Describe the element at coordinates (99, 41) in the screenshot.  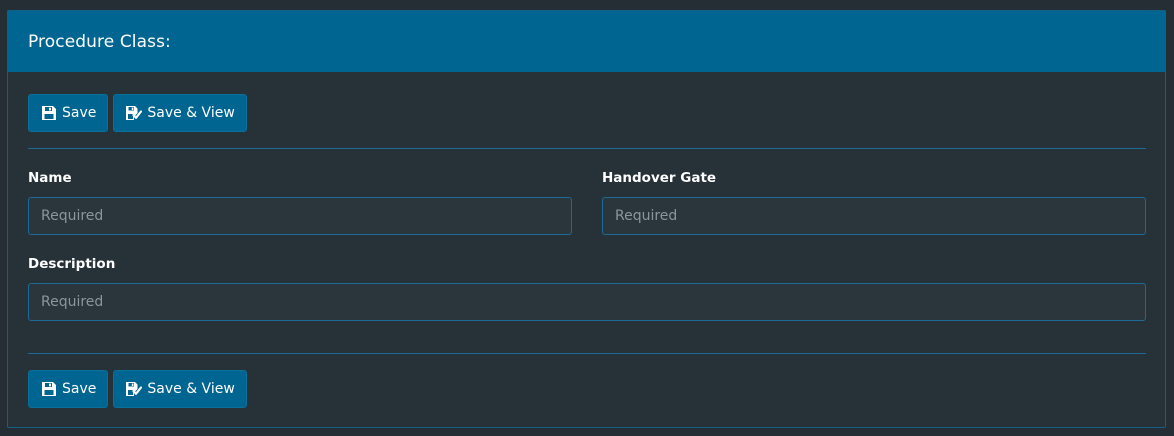
I see `panel-title: Procedure Class:` at that location.